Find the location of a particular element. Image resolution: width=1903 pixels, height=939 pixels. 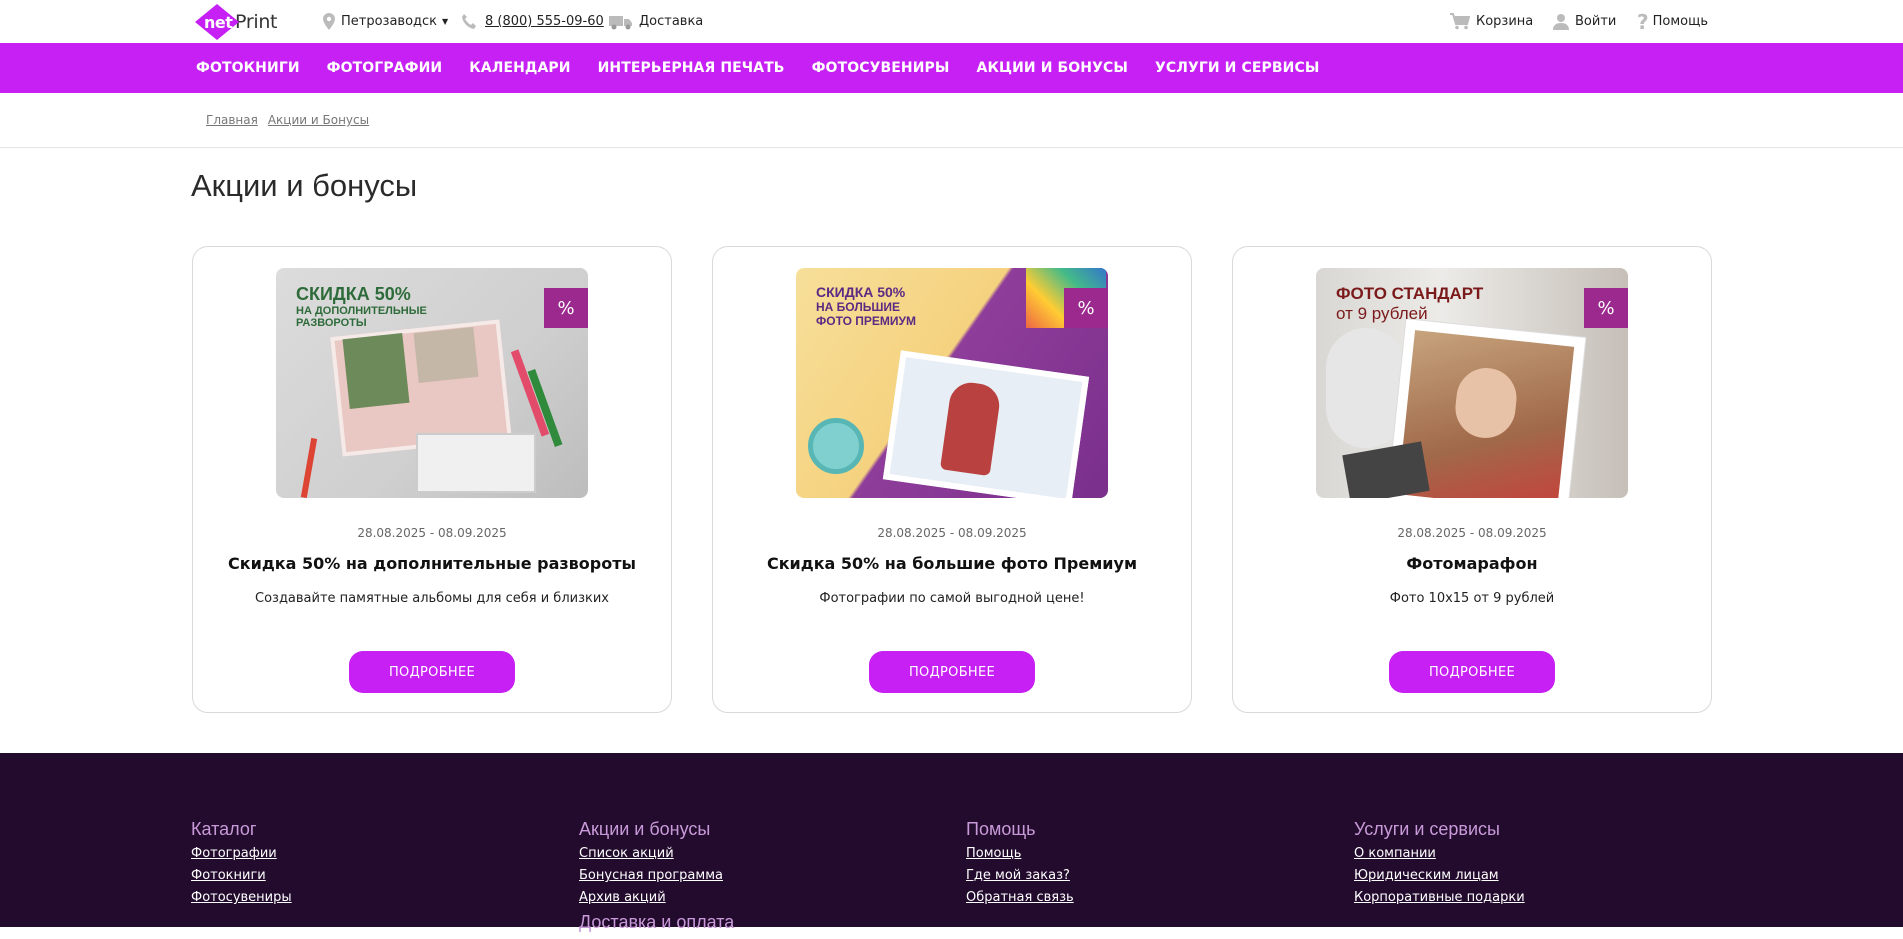

footer-link: Юридическим лицам is located at coordinates (1439, 875).